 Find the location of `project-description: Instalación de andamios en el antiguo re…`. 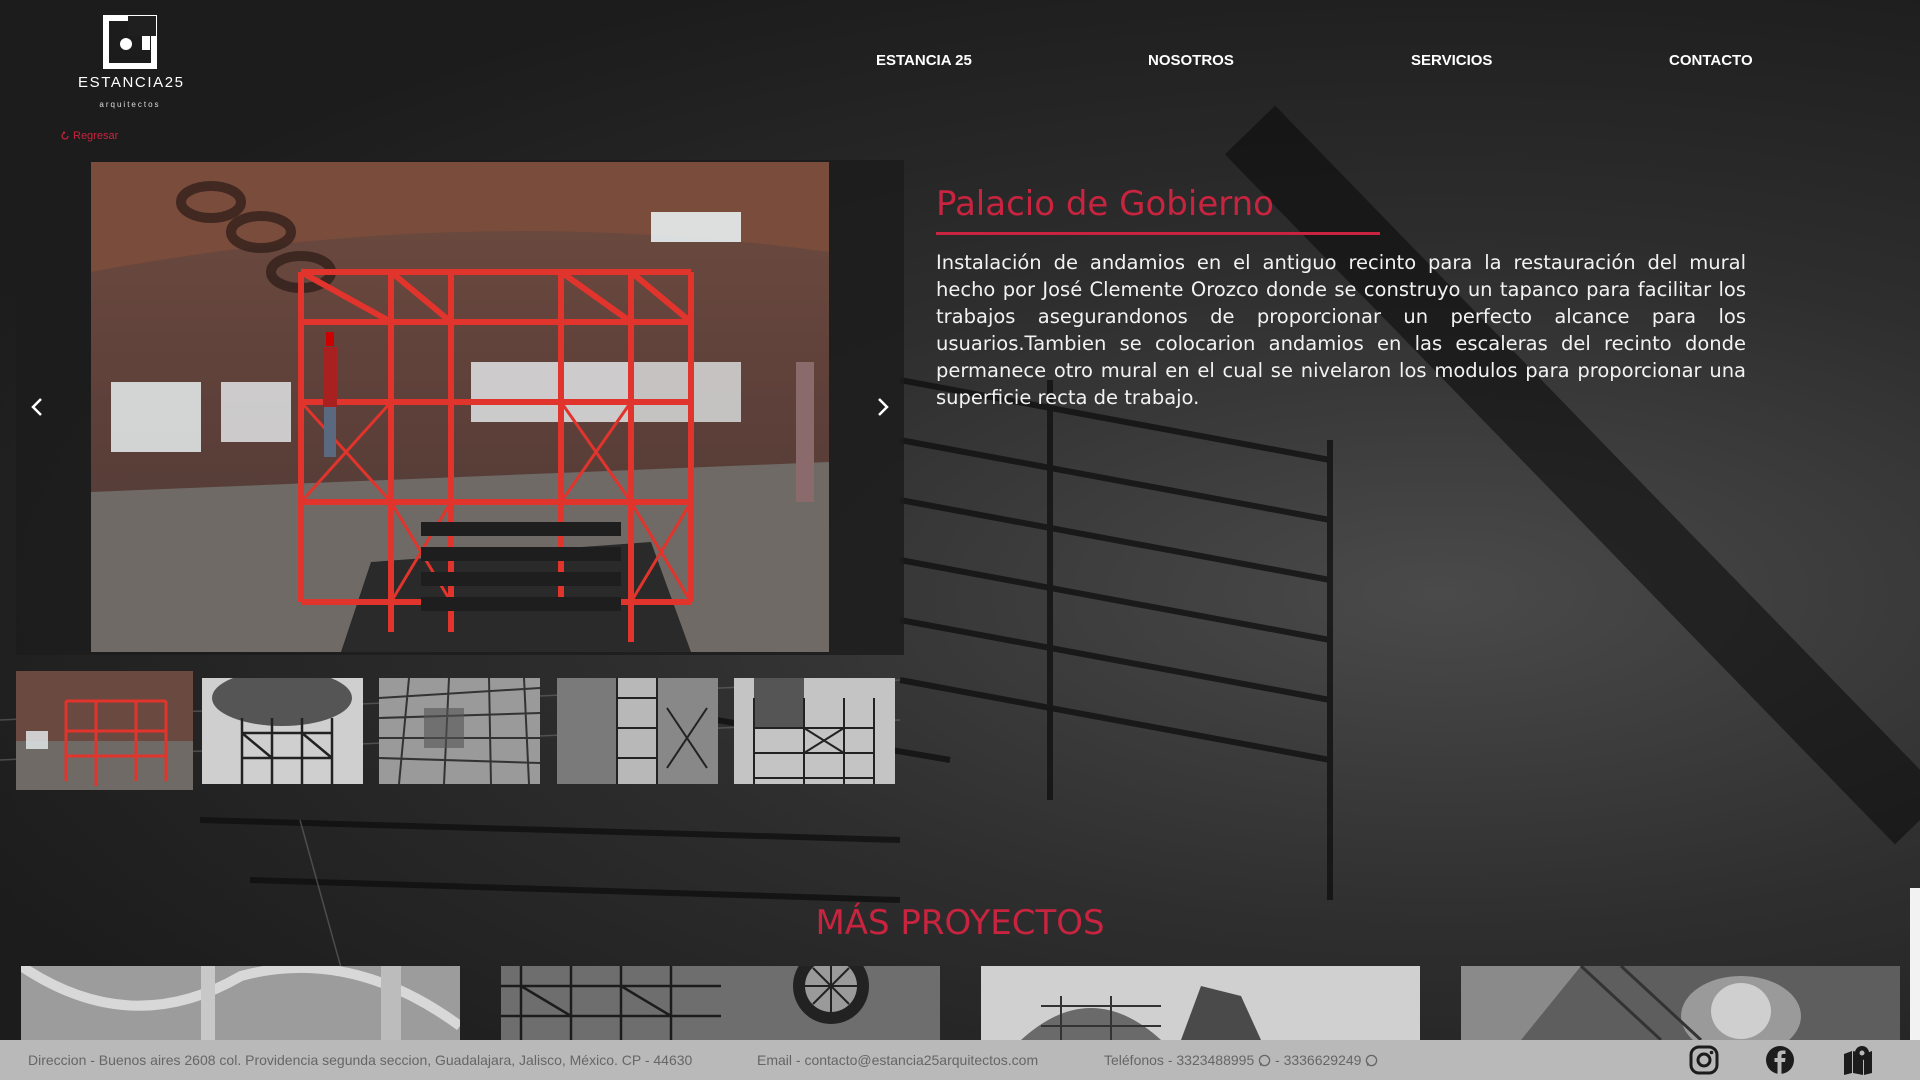

project-description: Instalación de andamios en el antiguo re… is located at coordinates (1341, 330).